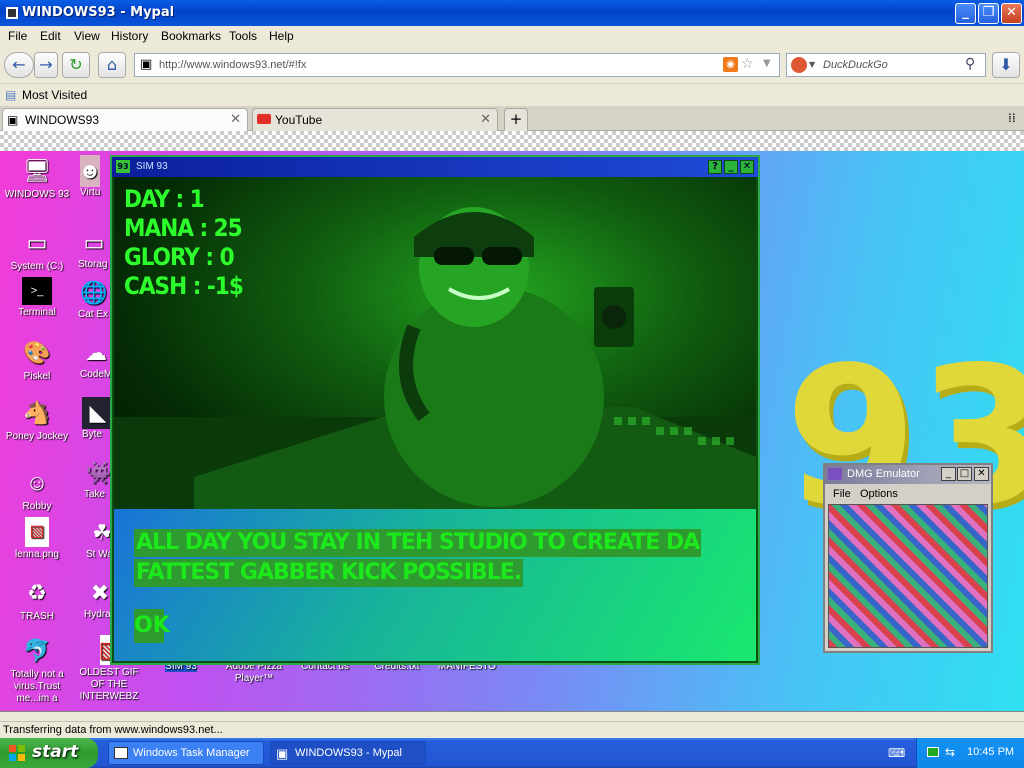 Image resolution: width=1024 pixels, height=768 pixels. What do you see at coordinates (37, 532) in the screenshot?
I see `image-file-icon: ▧` at bounding box center [37, 532].